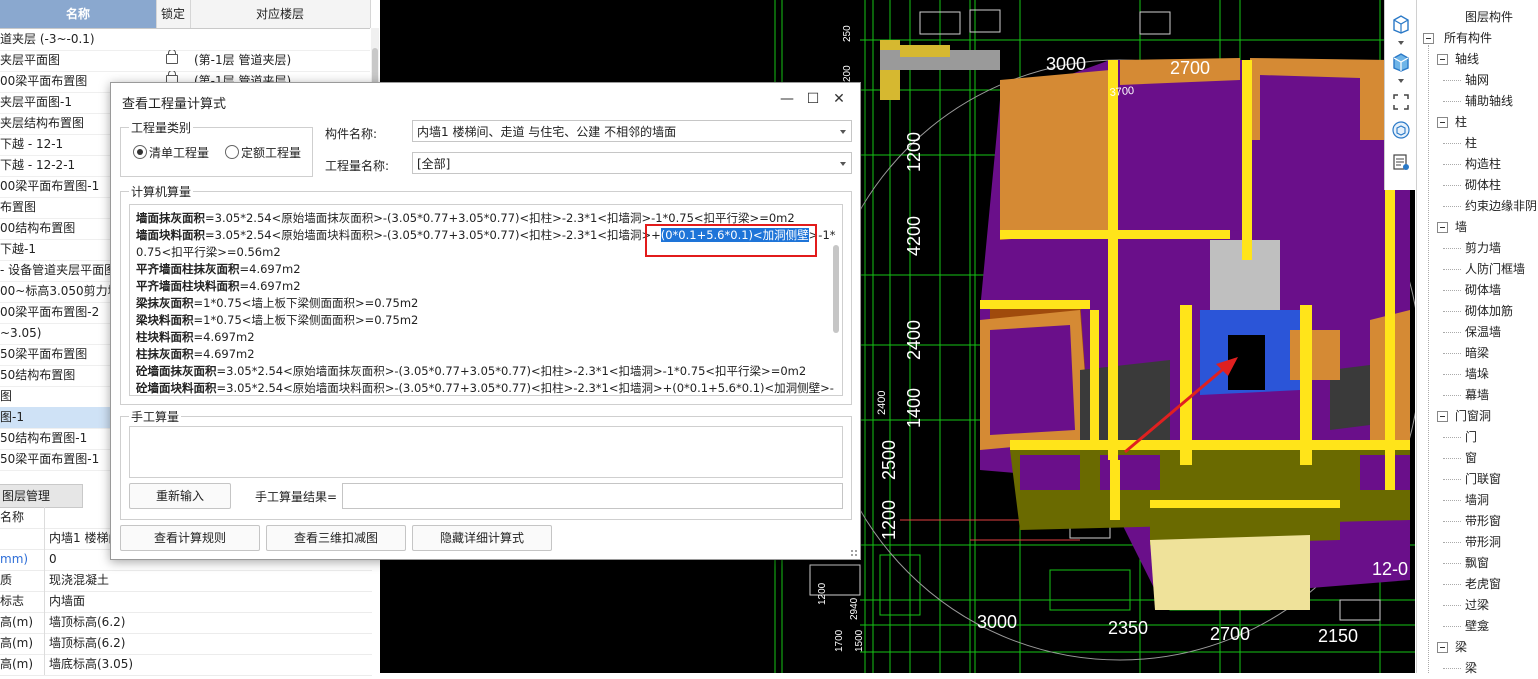 Image resolution: width=1538 pixels, height=679 pixels. What do you see at coordinates (165, 354) in the screenshot?
I see `calc-line-name: 柱抹灰面积` at bounding box center [165, 354].